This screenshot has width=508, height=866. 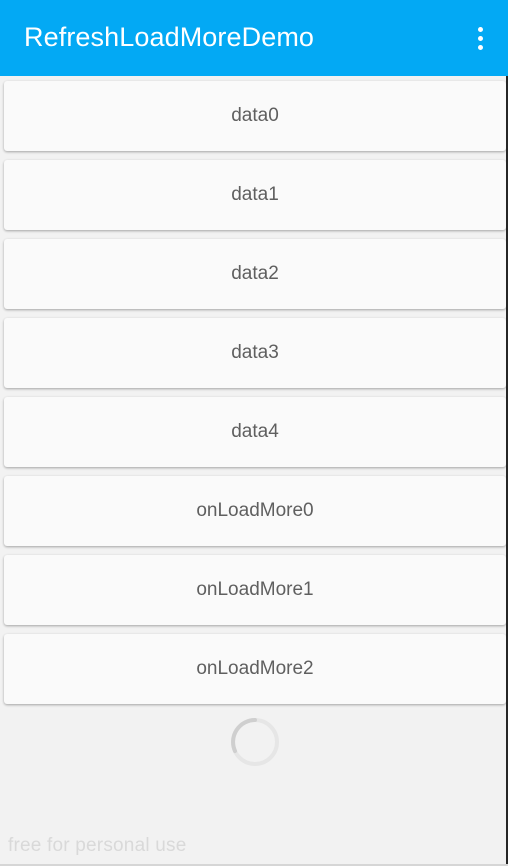 I want to click on overflow-menu-button, so click(x=480, y=38).